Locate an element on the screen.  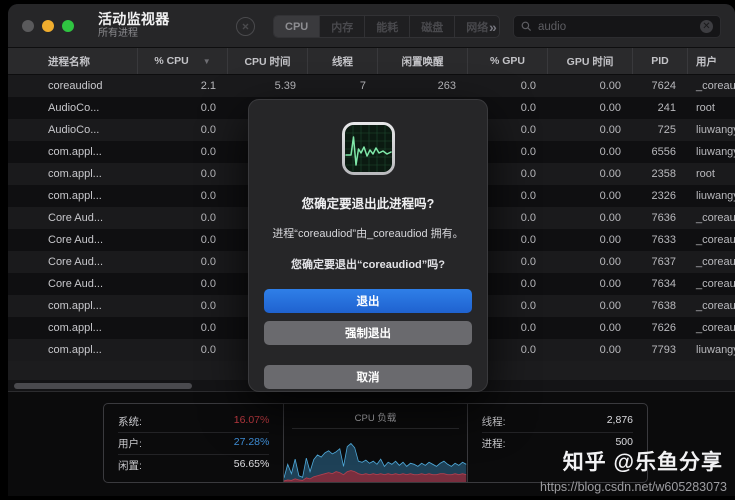
dialog-buttons: 退出 强制退出 取消 is located at coordinates (368, 339).